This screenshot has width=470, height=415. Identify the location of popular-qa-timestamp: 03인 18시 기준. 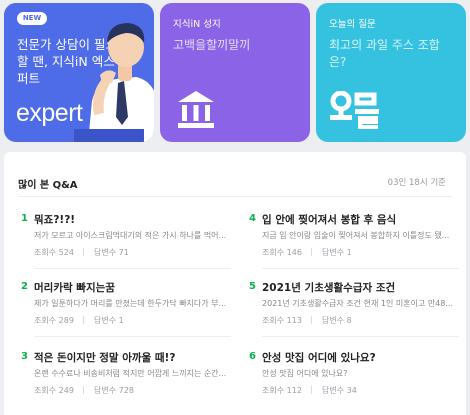
(416, 183).